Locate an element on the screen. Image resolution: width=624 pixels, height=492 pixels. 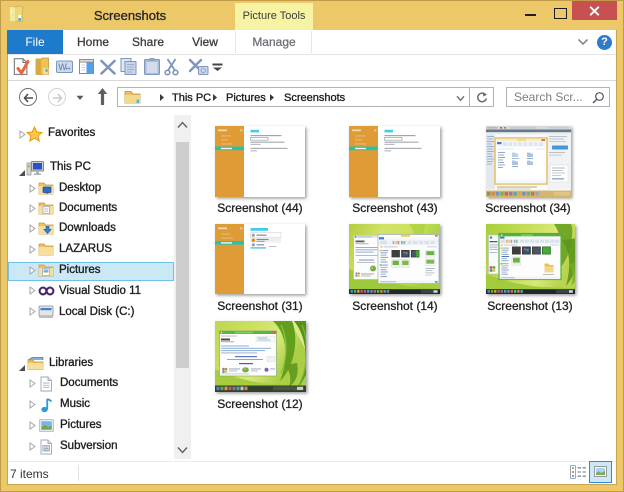
svg-text: W is located at coordinates (62, 67).